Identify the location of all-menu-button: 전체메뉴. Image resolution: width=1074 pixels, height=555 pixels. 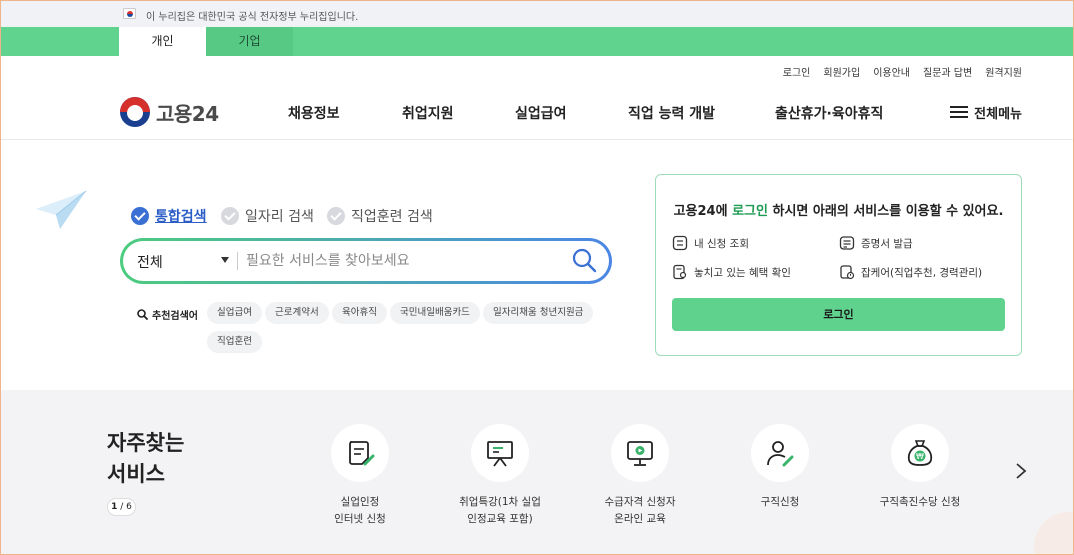
(986, 112).